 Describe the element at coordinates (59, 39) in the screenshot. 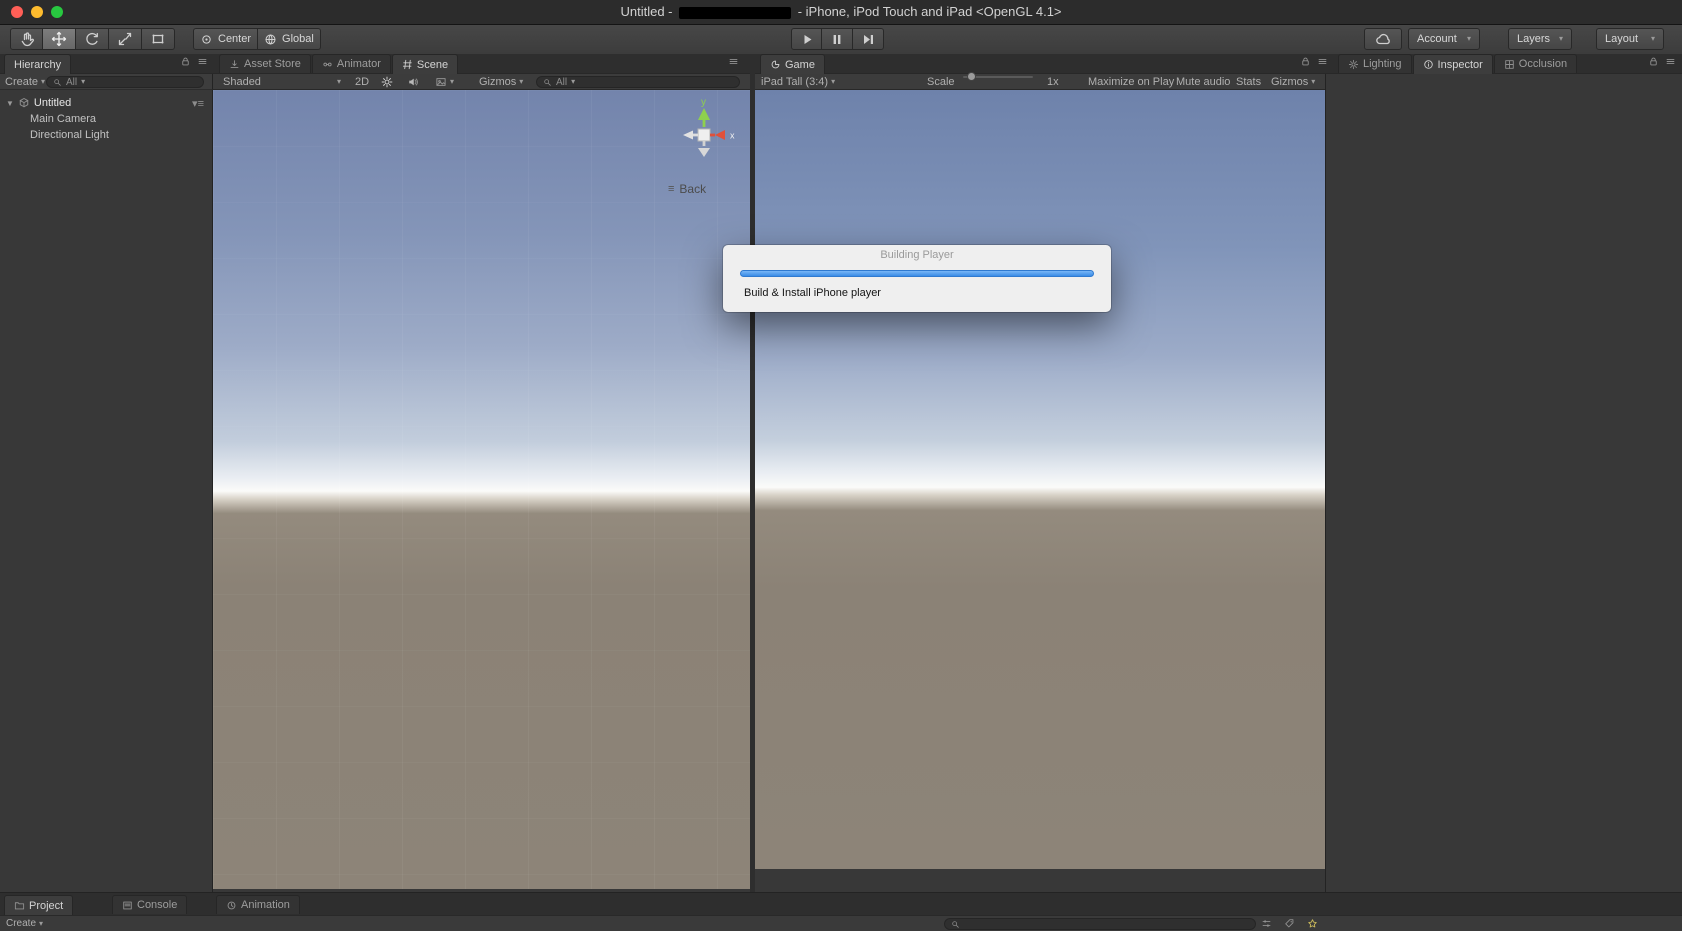

I see `move-tool-button` at that location.